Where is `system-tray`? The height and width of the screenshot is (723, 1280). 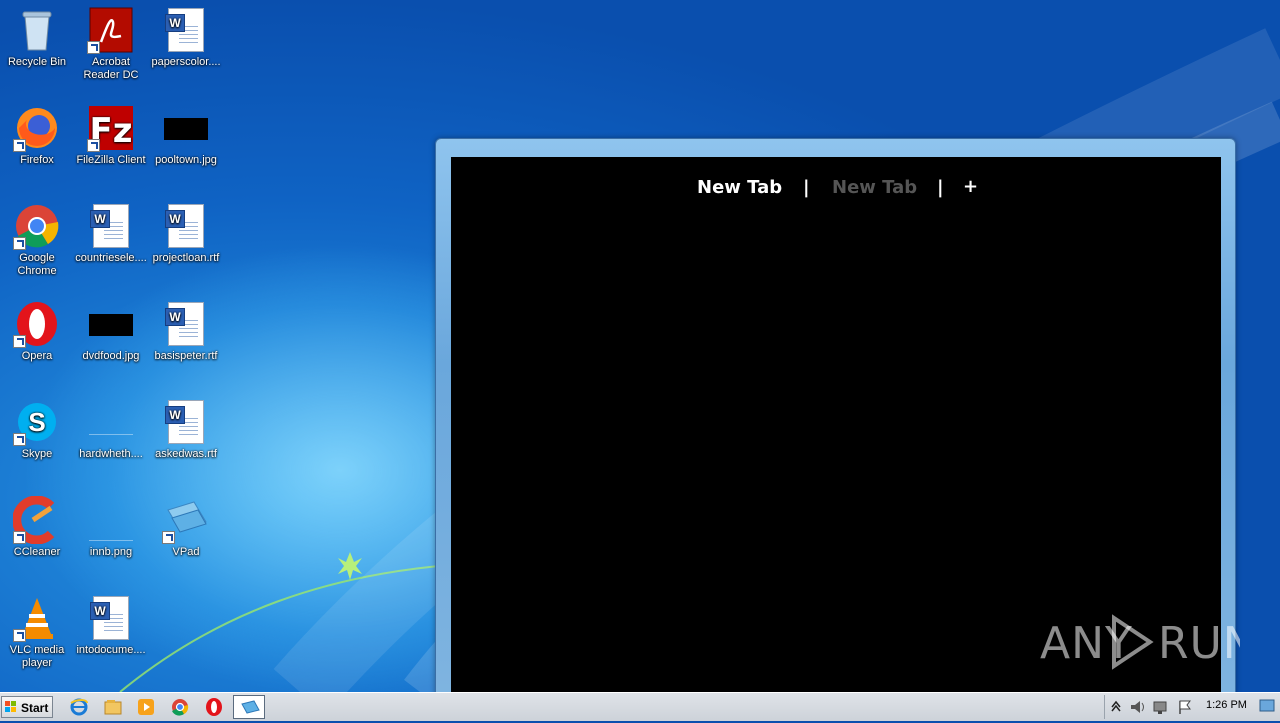
system-tray is located at coordinates (1192, 707).